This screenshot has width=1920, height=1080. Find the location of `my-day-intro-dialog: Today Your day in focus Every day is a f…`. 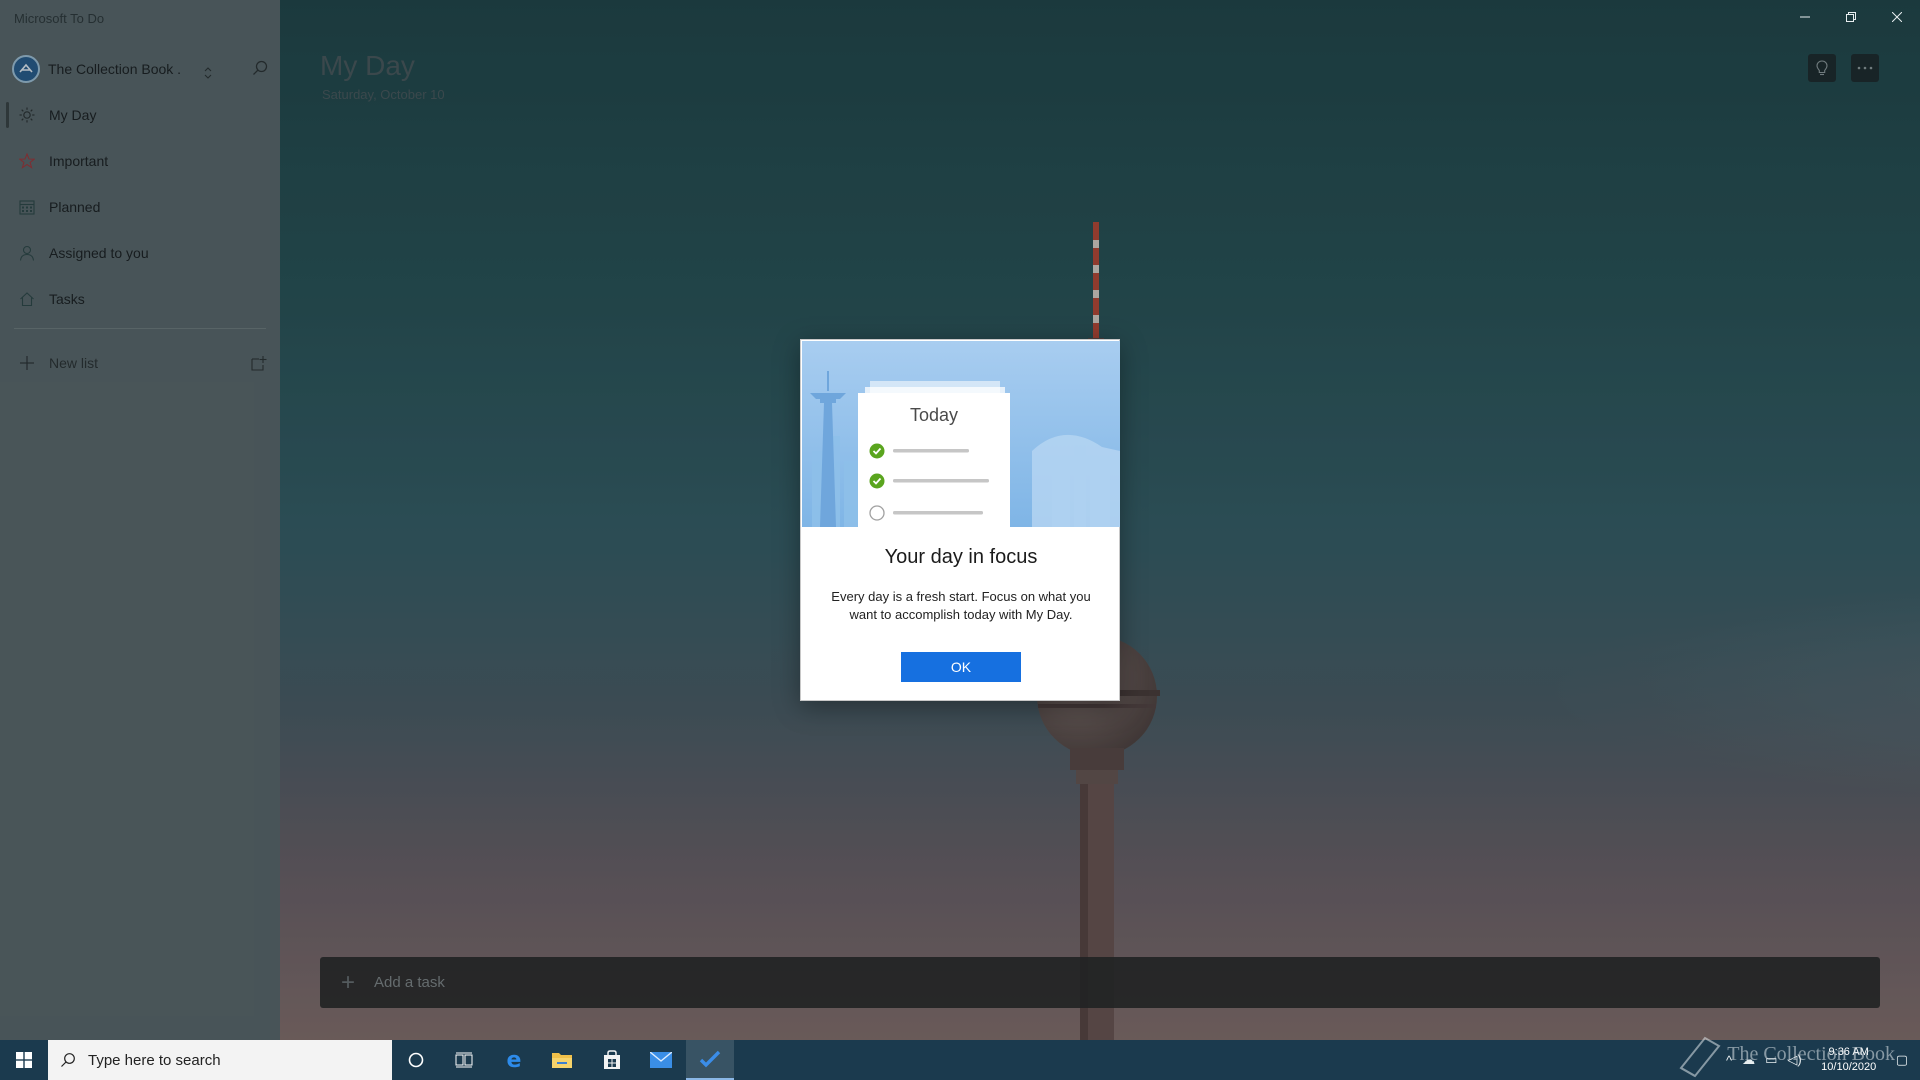

my-day-intro-dialog: Today Your day in focus Every day is a f… is located at coordinates (960, 520).